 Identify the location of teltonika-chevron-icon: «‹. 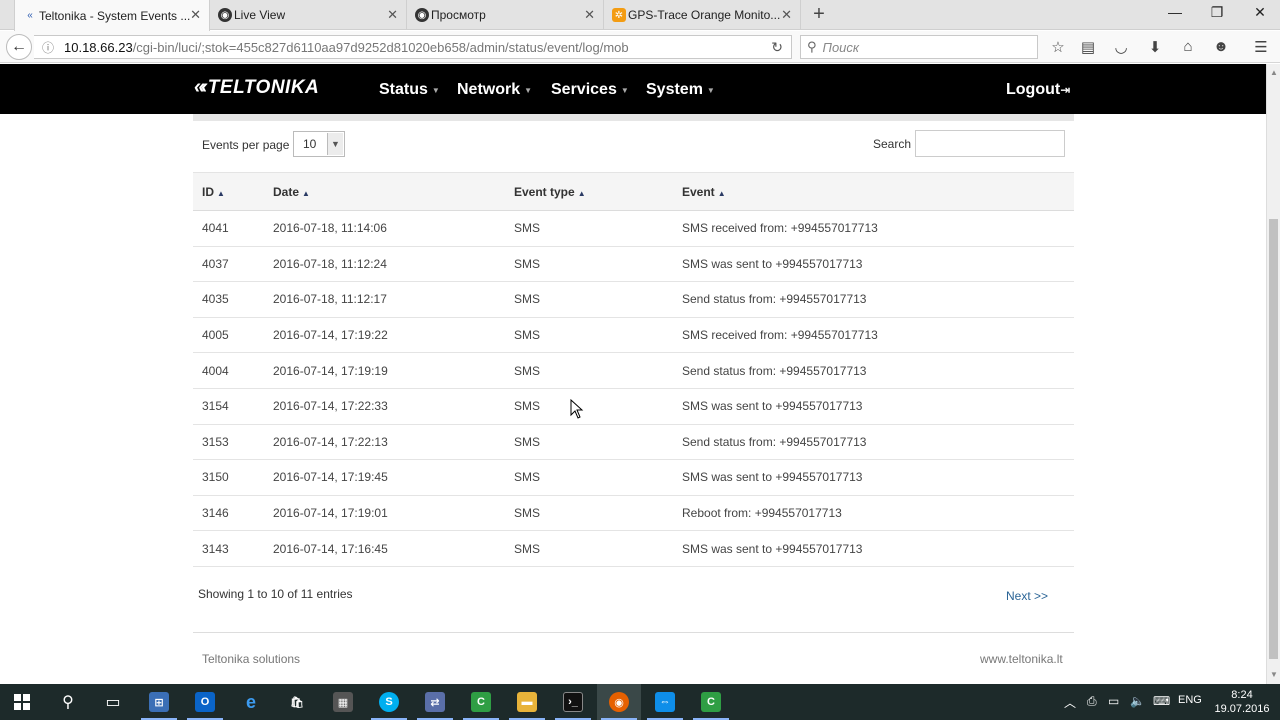
(201, 87).